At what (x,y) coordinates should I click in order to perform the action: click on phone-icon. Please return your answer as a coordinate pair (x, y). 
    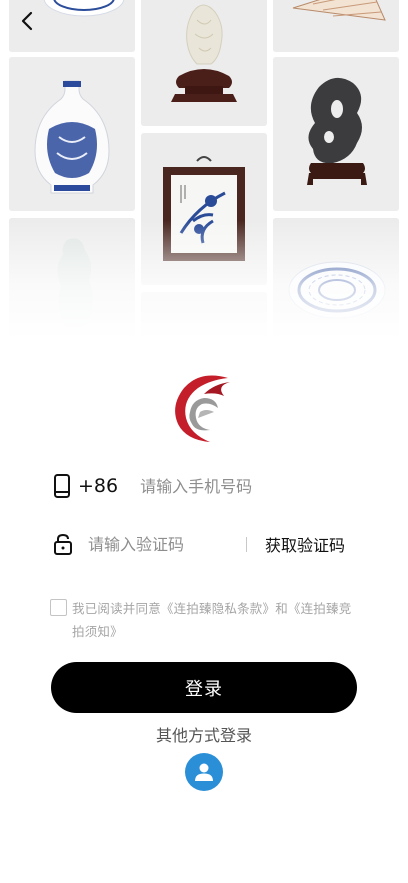
    Looking at the image, I should click on (62, 486).